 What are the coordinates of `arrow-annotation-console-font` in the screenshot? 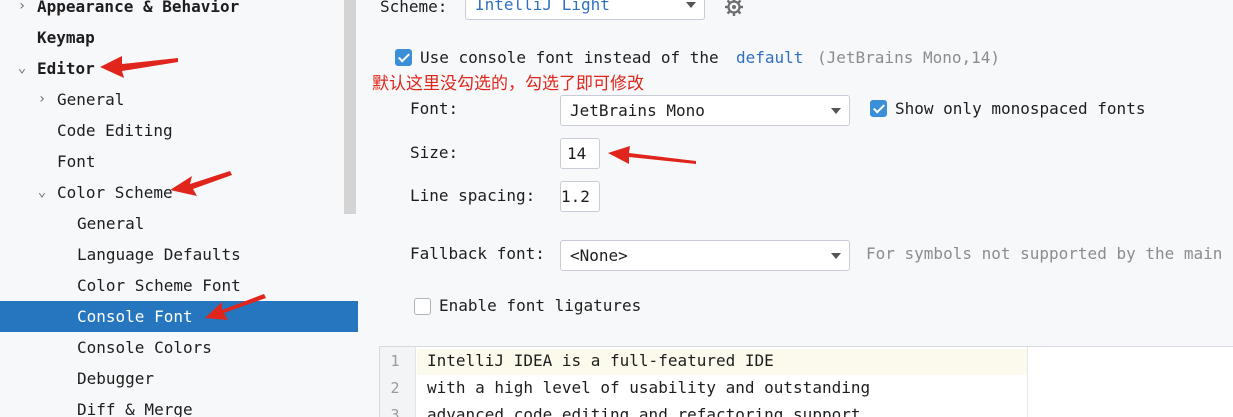 It's located at (235, 307).